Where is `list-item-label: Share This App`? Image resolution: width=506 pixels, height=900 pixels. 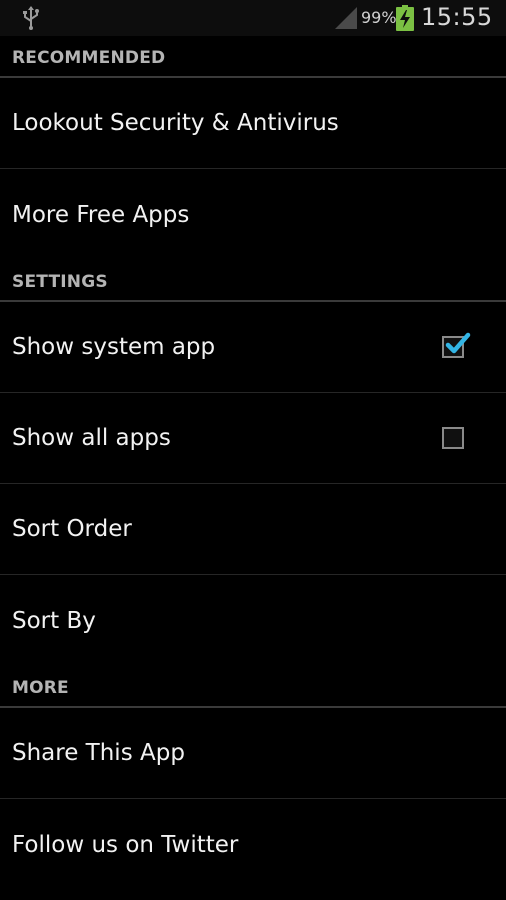
list-item-label: Share This App is located at coordinates (98, 753).